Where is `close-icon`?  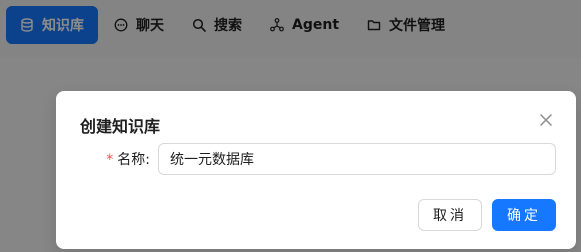 close-icon is located at coordinates (546, 120).